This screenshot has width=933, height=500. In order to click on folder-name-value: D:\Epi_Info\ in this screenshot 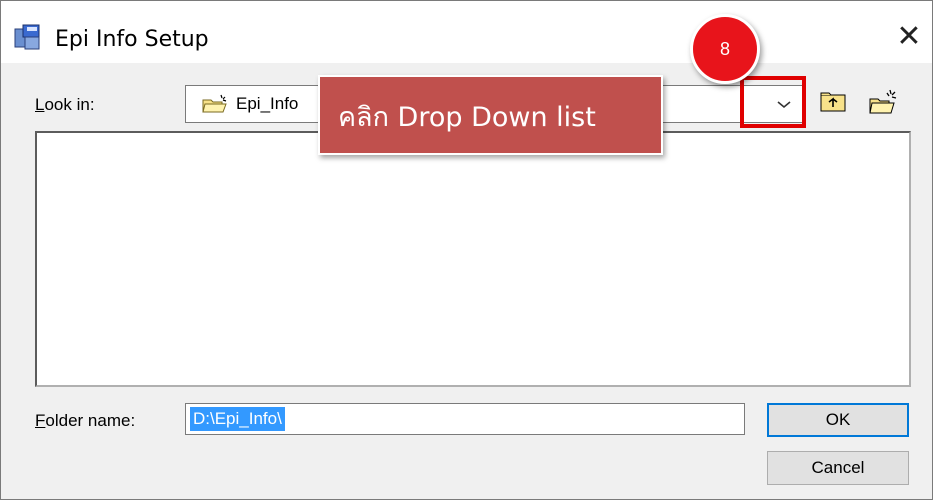, I will do `click(237, 419)`.